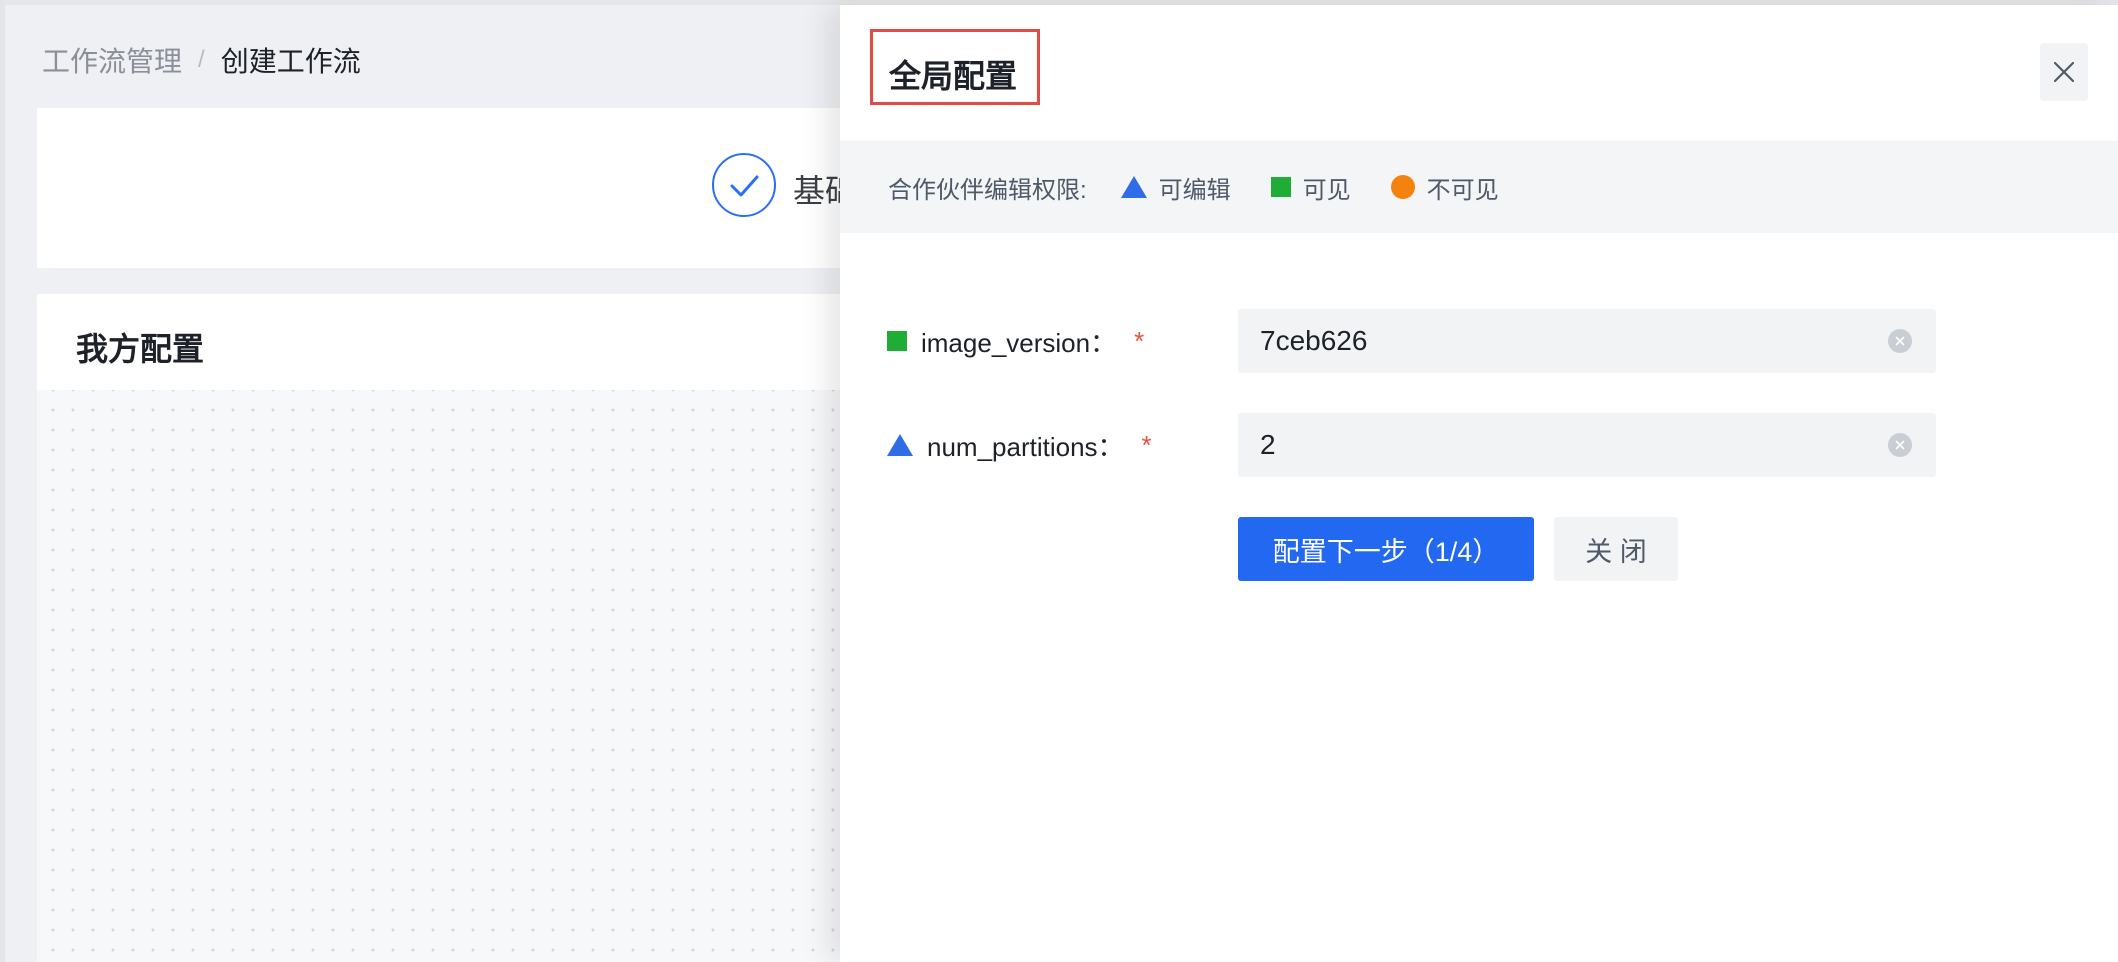 The image size is (2118, 962). I want to click on form-row-image-version: image_version： * 7ceb626, so click(1479, 341).